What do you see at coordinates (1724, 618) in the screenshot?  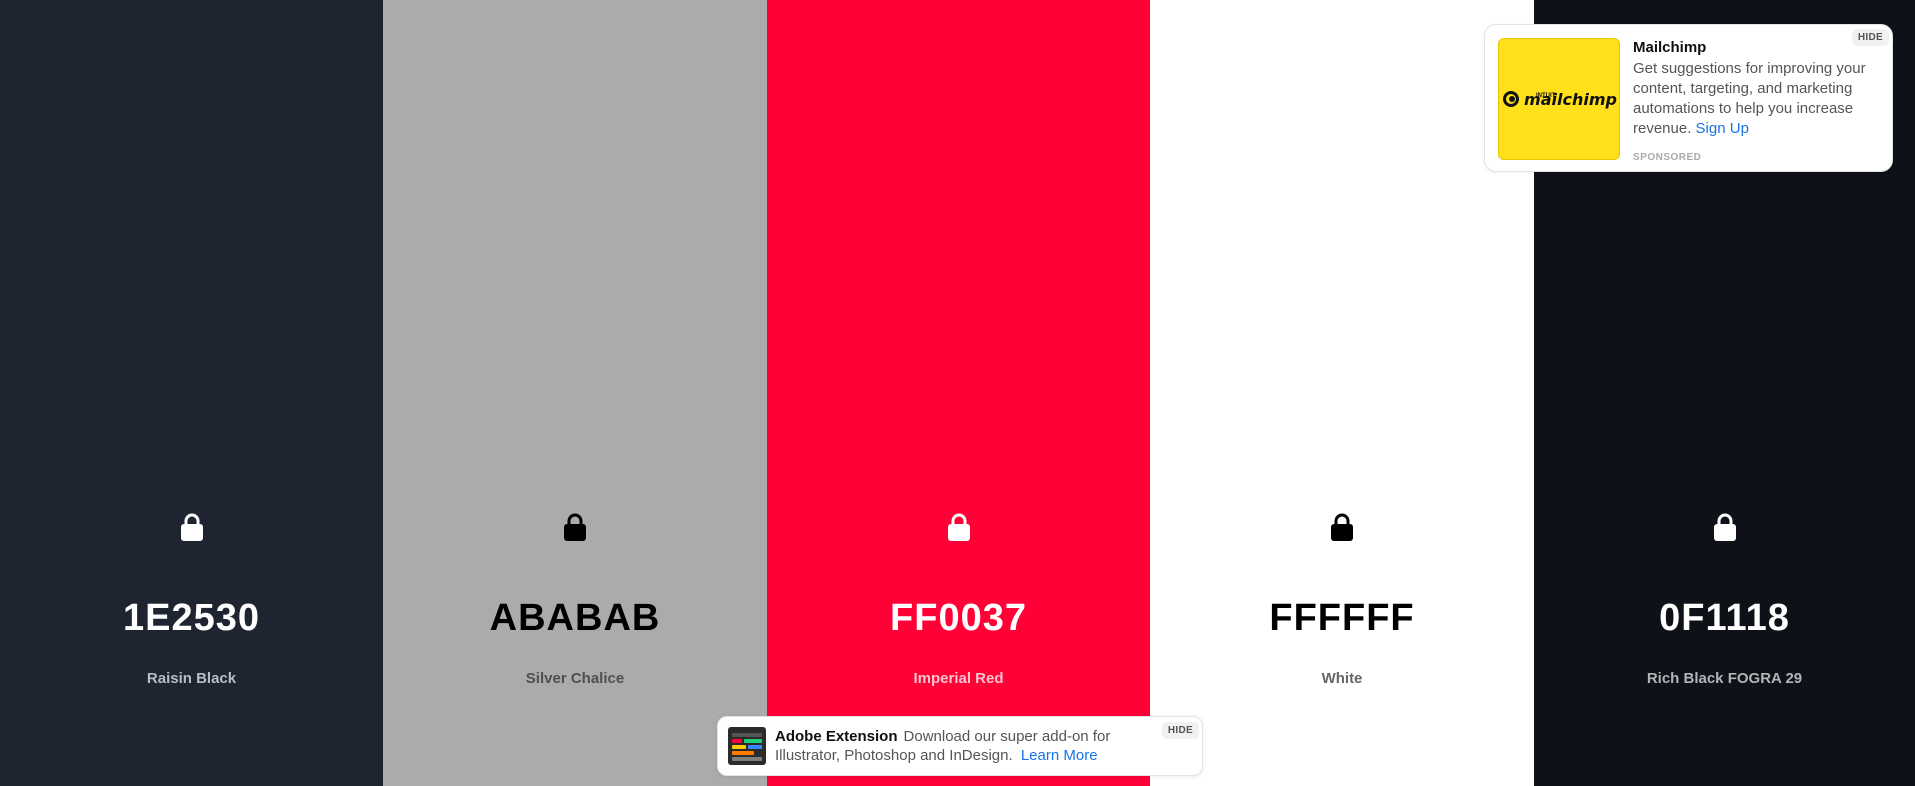 I see `color-hex: 0F1118` at bounding box center [1724, 618].